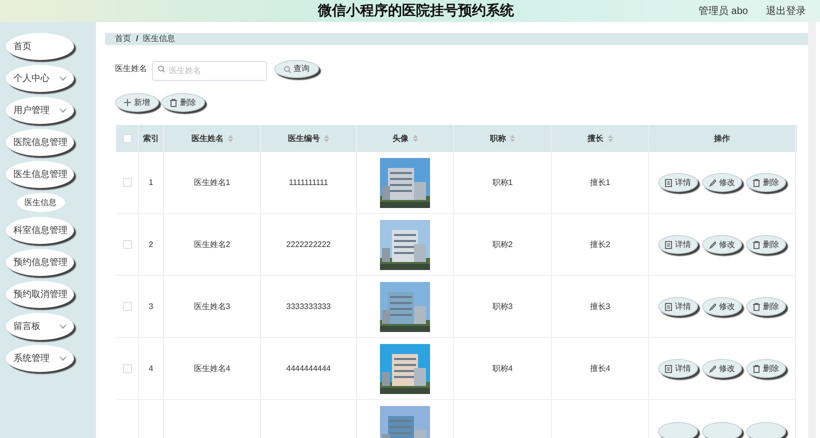 This screenshot has height=438, width=820. I want to click on menu-label: 预约信息管理, so click(41, 262).